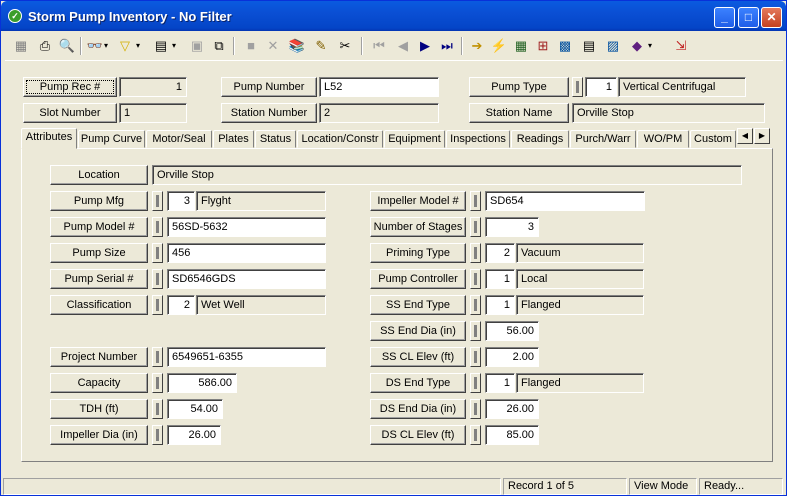 Image resolution: width=787 pixels, height=496 pixels. What do you see at coordinates (157, 305) in the screenshot?
I see `classification-lookup` at bounding box center [157, 305].